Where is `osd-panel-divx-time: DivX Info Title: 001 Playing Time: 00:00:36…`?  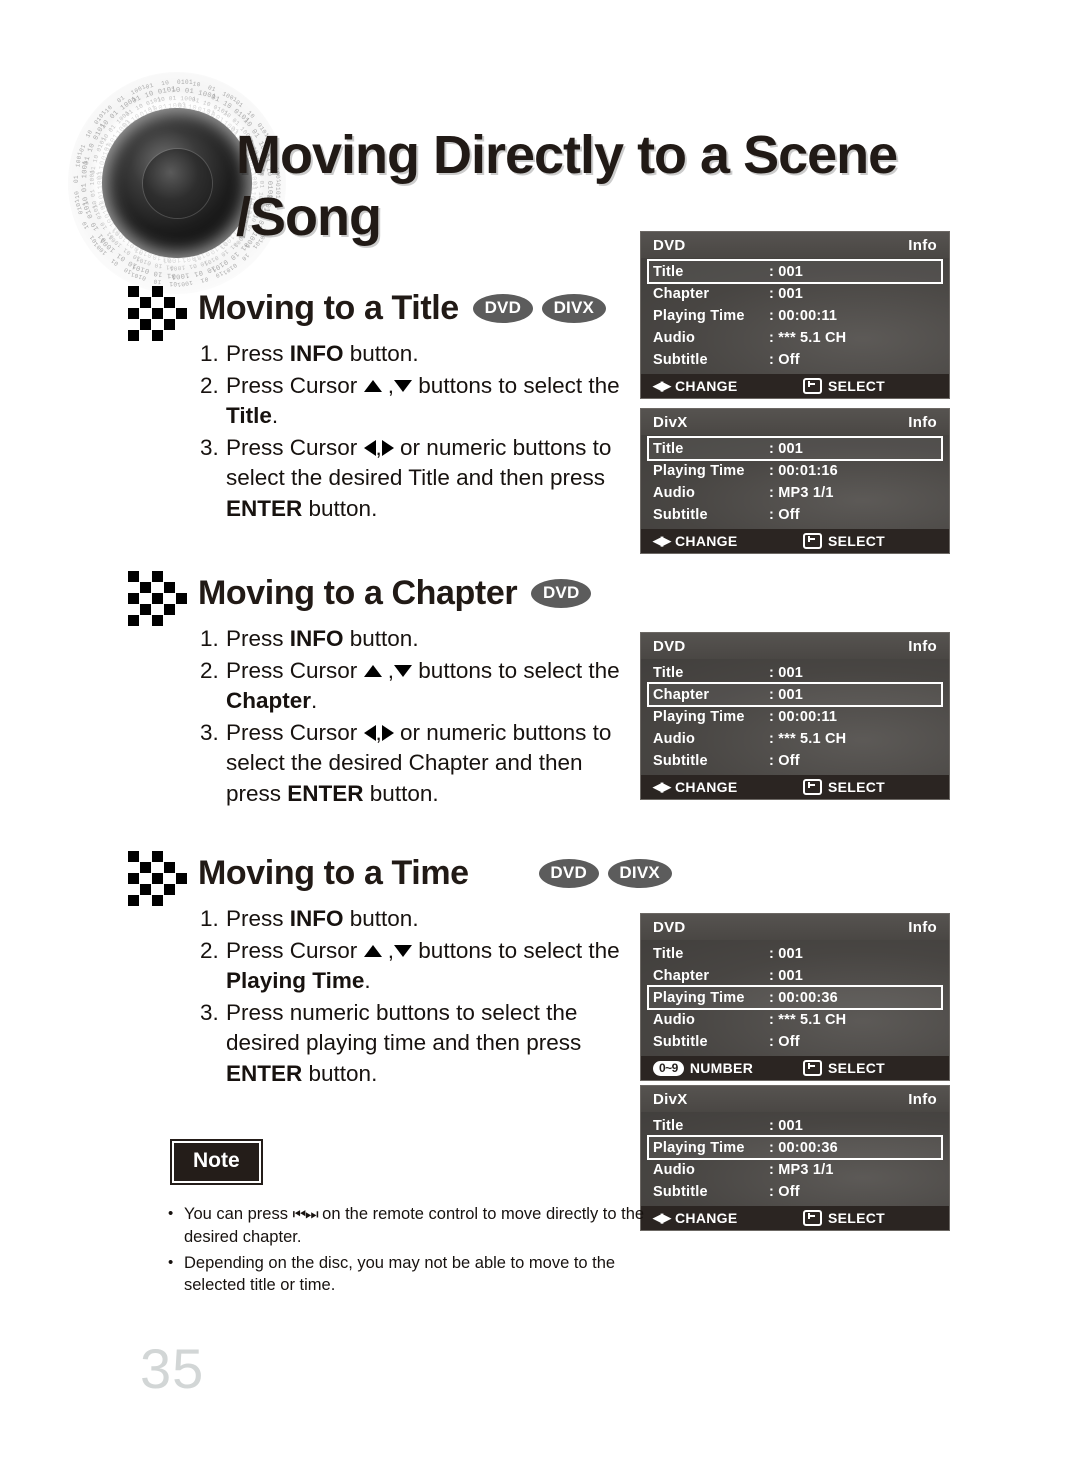 osd-panel-divx-time: DivX Info Title: 001 Playing Time: 00:00:36… is located at coordinates (795, 1158).